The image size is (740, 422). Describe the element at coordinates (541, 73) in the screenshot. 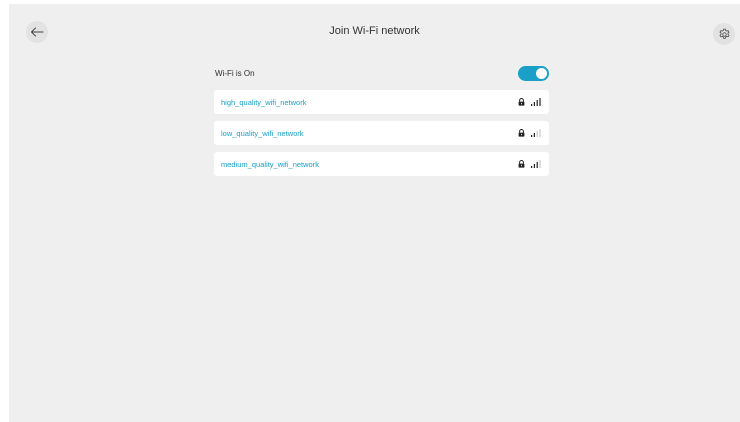

I see `toggle-knob` at that location.